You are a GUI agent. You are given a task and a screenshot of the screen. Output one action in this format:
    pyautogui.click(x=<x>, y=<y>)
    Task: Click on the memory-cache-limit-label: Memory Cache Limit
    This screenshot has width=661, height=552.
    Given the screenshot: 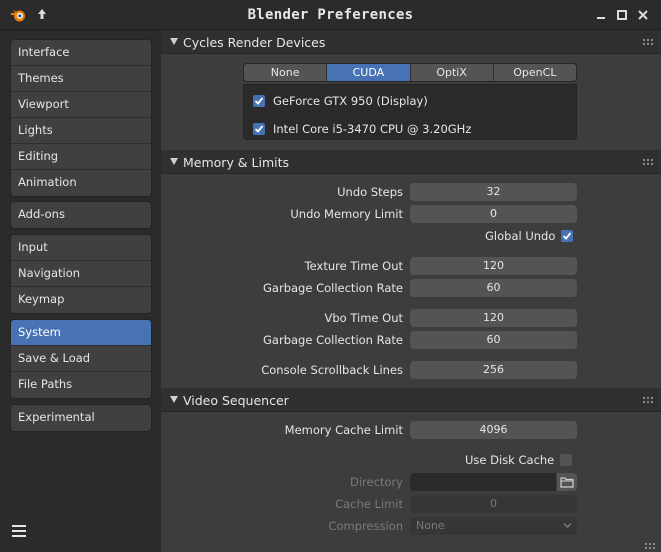 What is the action you would take?
    pyautogui.click(x=343, y=430)
    